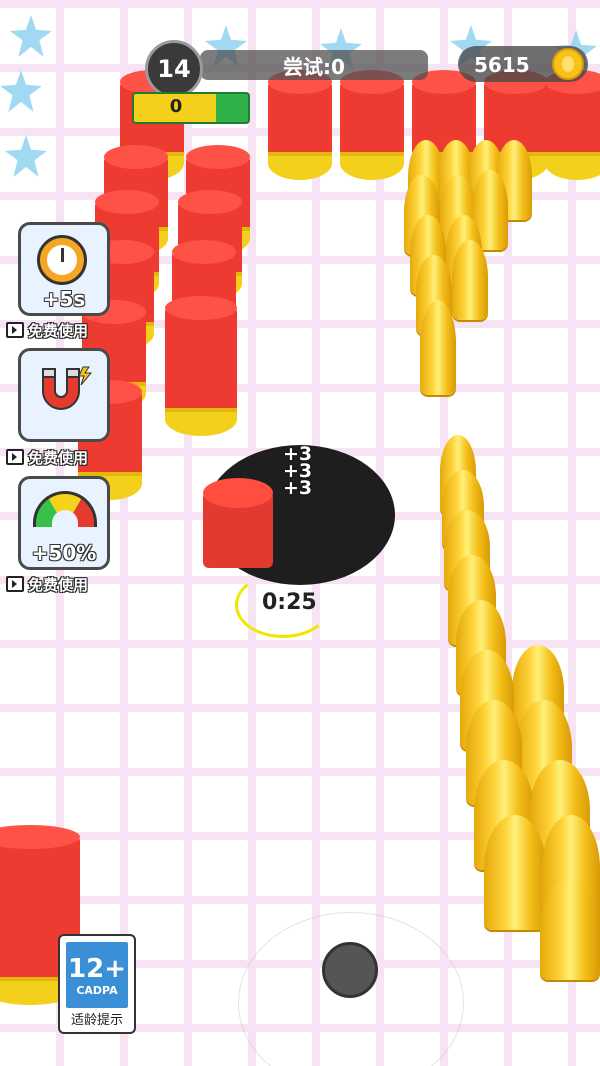 This screenshot has width=600, height=1066. Describe the element at coordinates (568, 64) in the screenshot. I see `coin-icon` at that location.